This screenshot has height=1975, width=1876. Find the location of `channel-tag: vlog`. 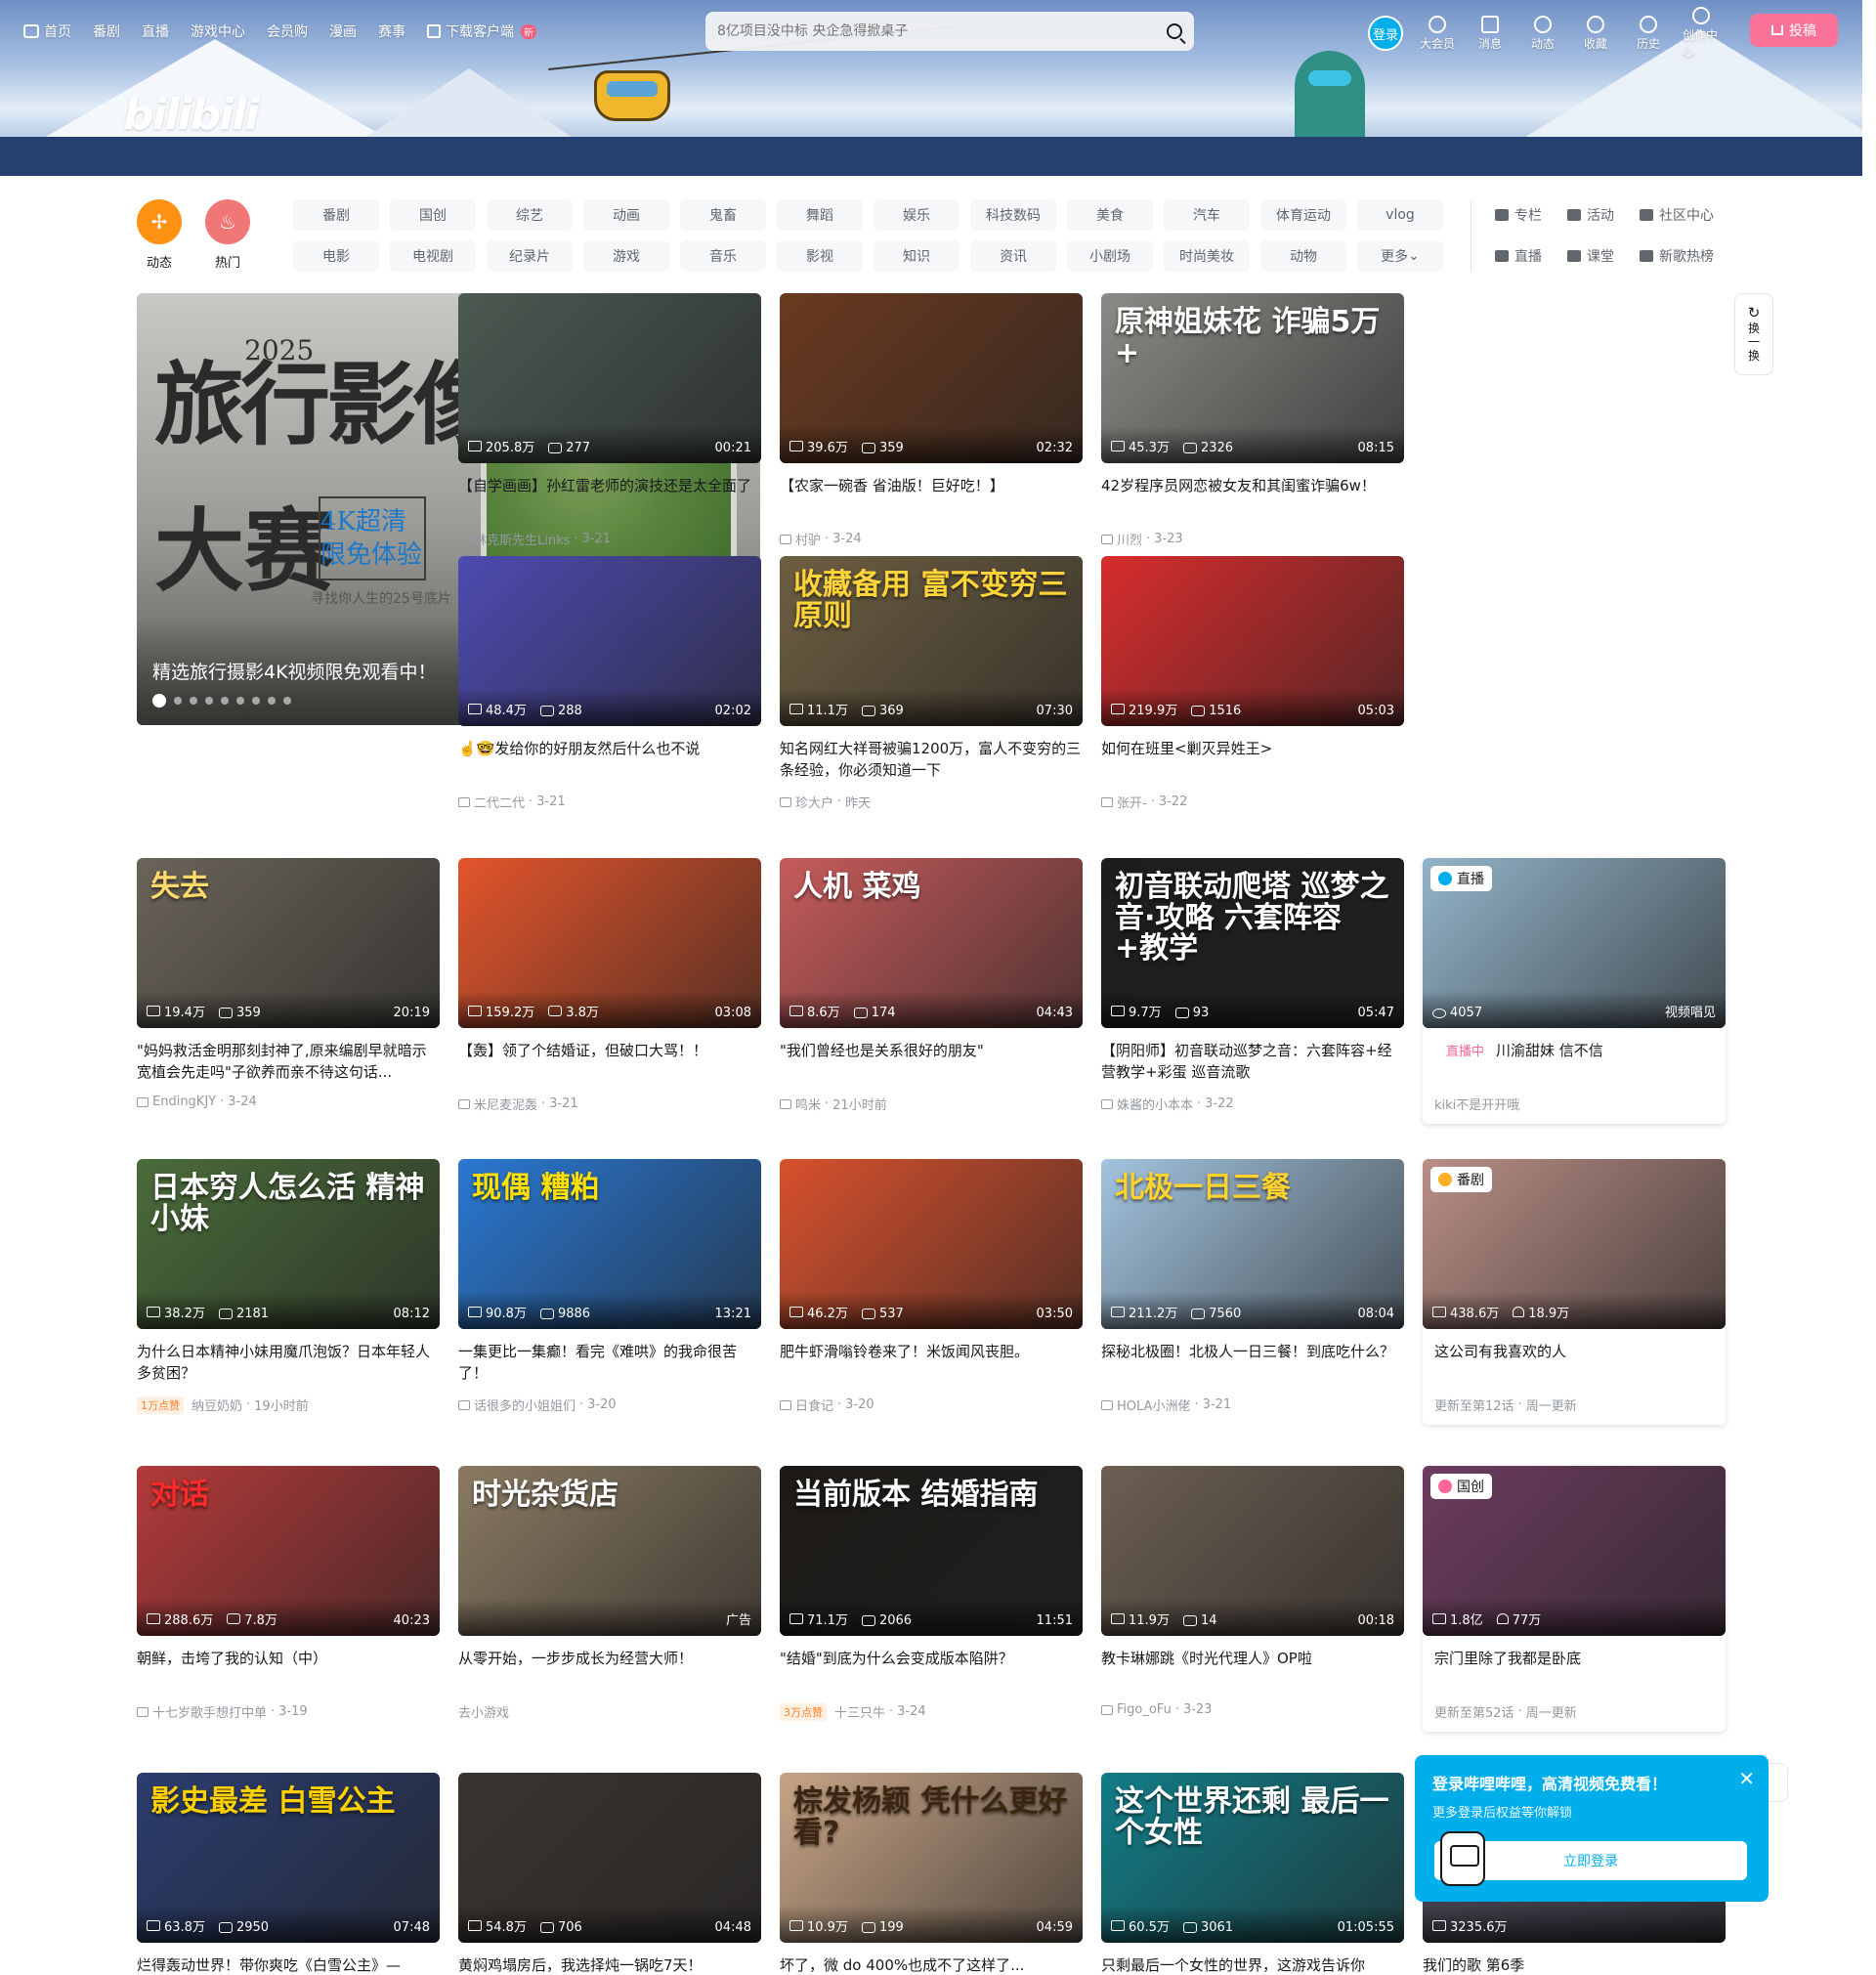

channel-tag: vlog is located at coordinates (1400, 215).